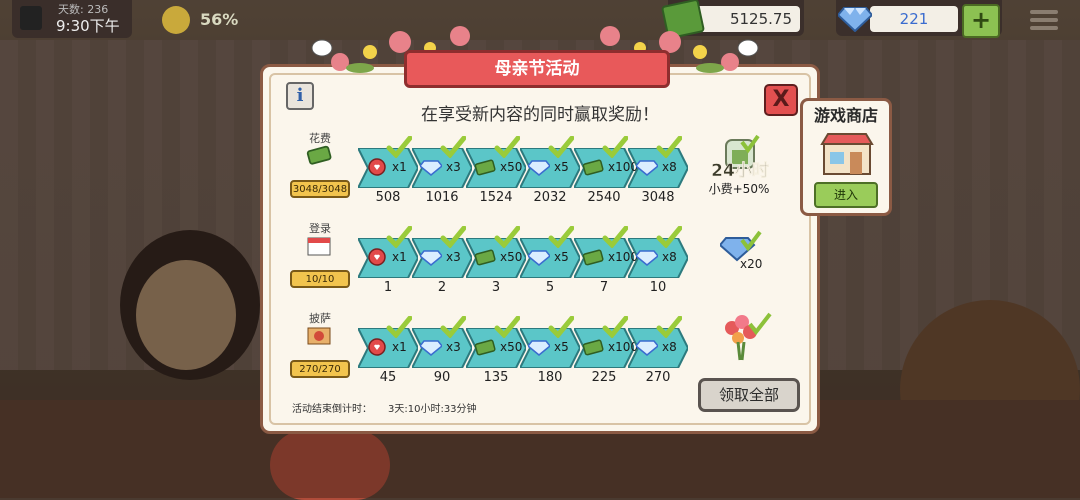  I want to click on gem-reward-qty: x20, so click(751, 264).